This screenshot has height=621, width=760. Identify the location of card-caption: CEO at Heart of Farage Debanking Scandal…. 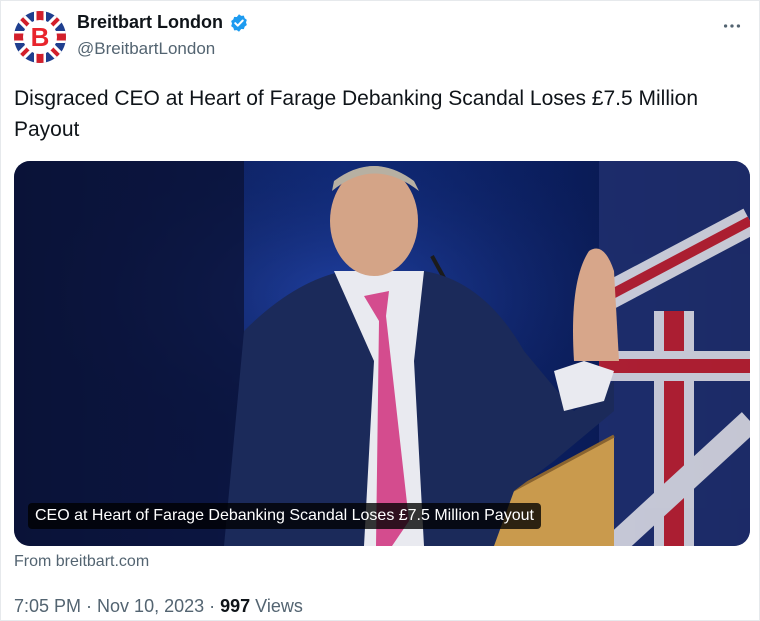
(284, 516).